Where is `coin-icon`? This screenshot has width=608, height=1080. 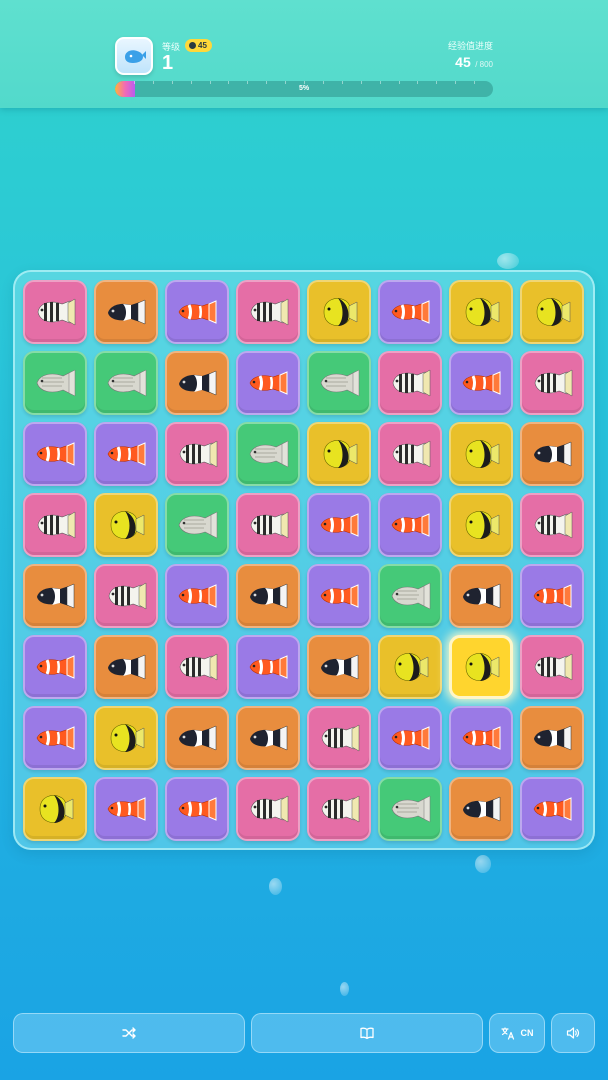
coin-icon is located at coordinates (192, 45).